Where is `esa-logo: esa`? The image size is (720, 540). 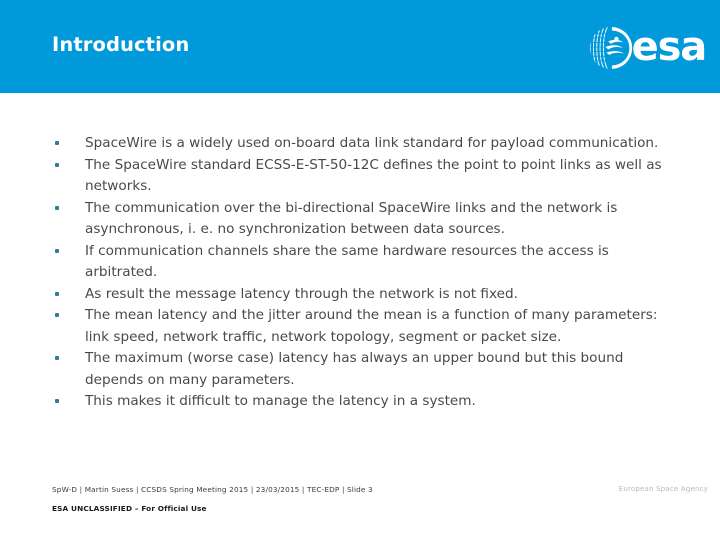 esa-logo: esa is located at coordinates (648, 48).